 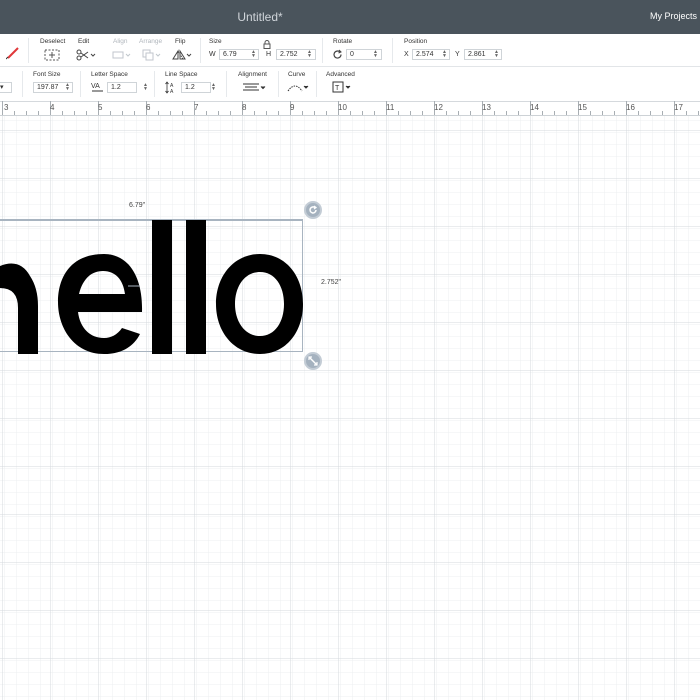 I want to click on letter-space-input: 1.2, so click(x=122, y=87).